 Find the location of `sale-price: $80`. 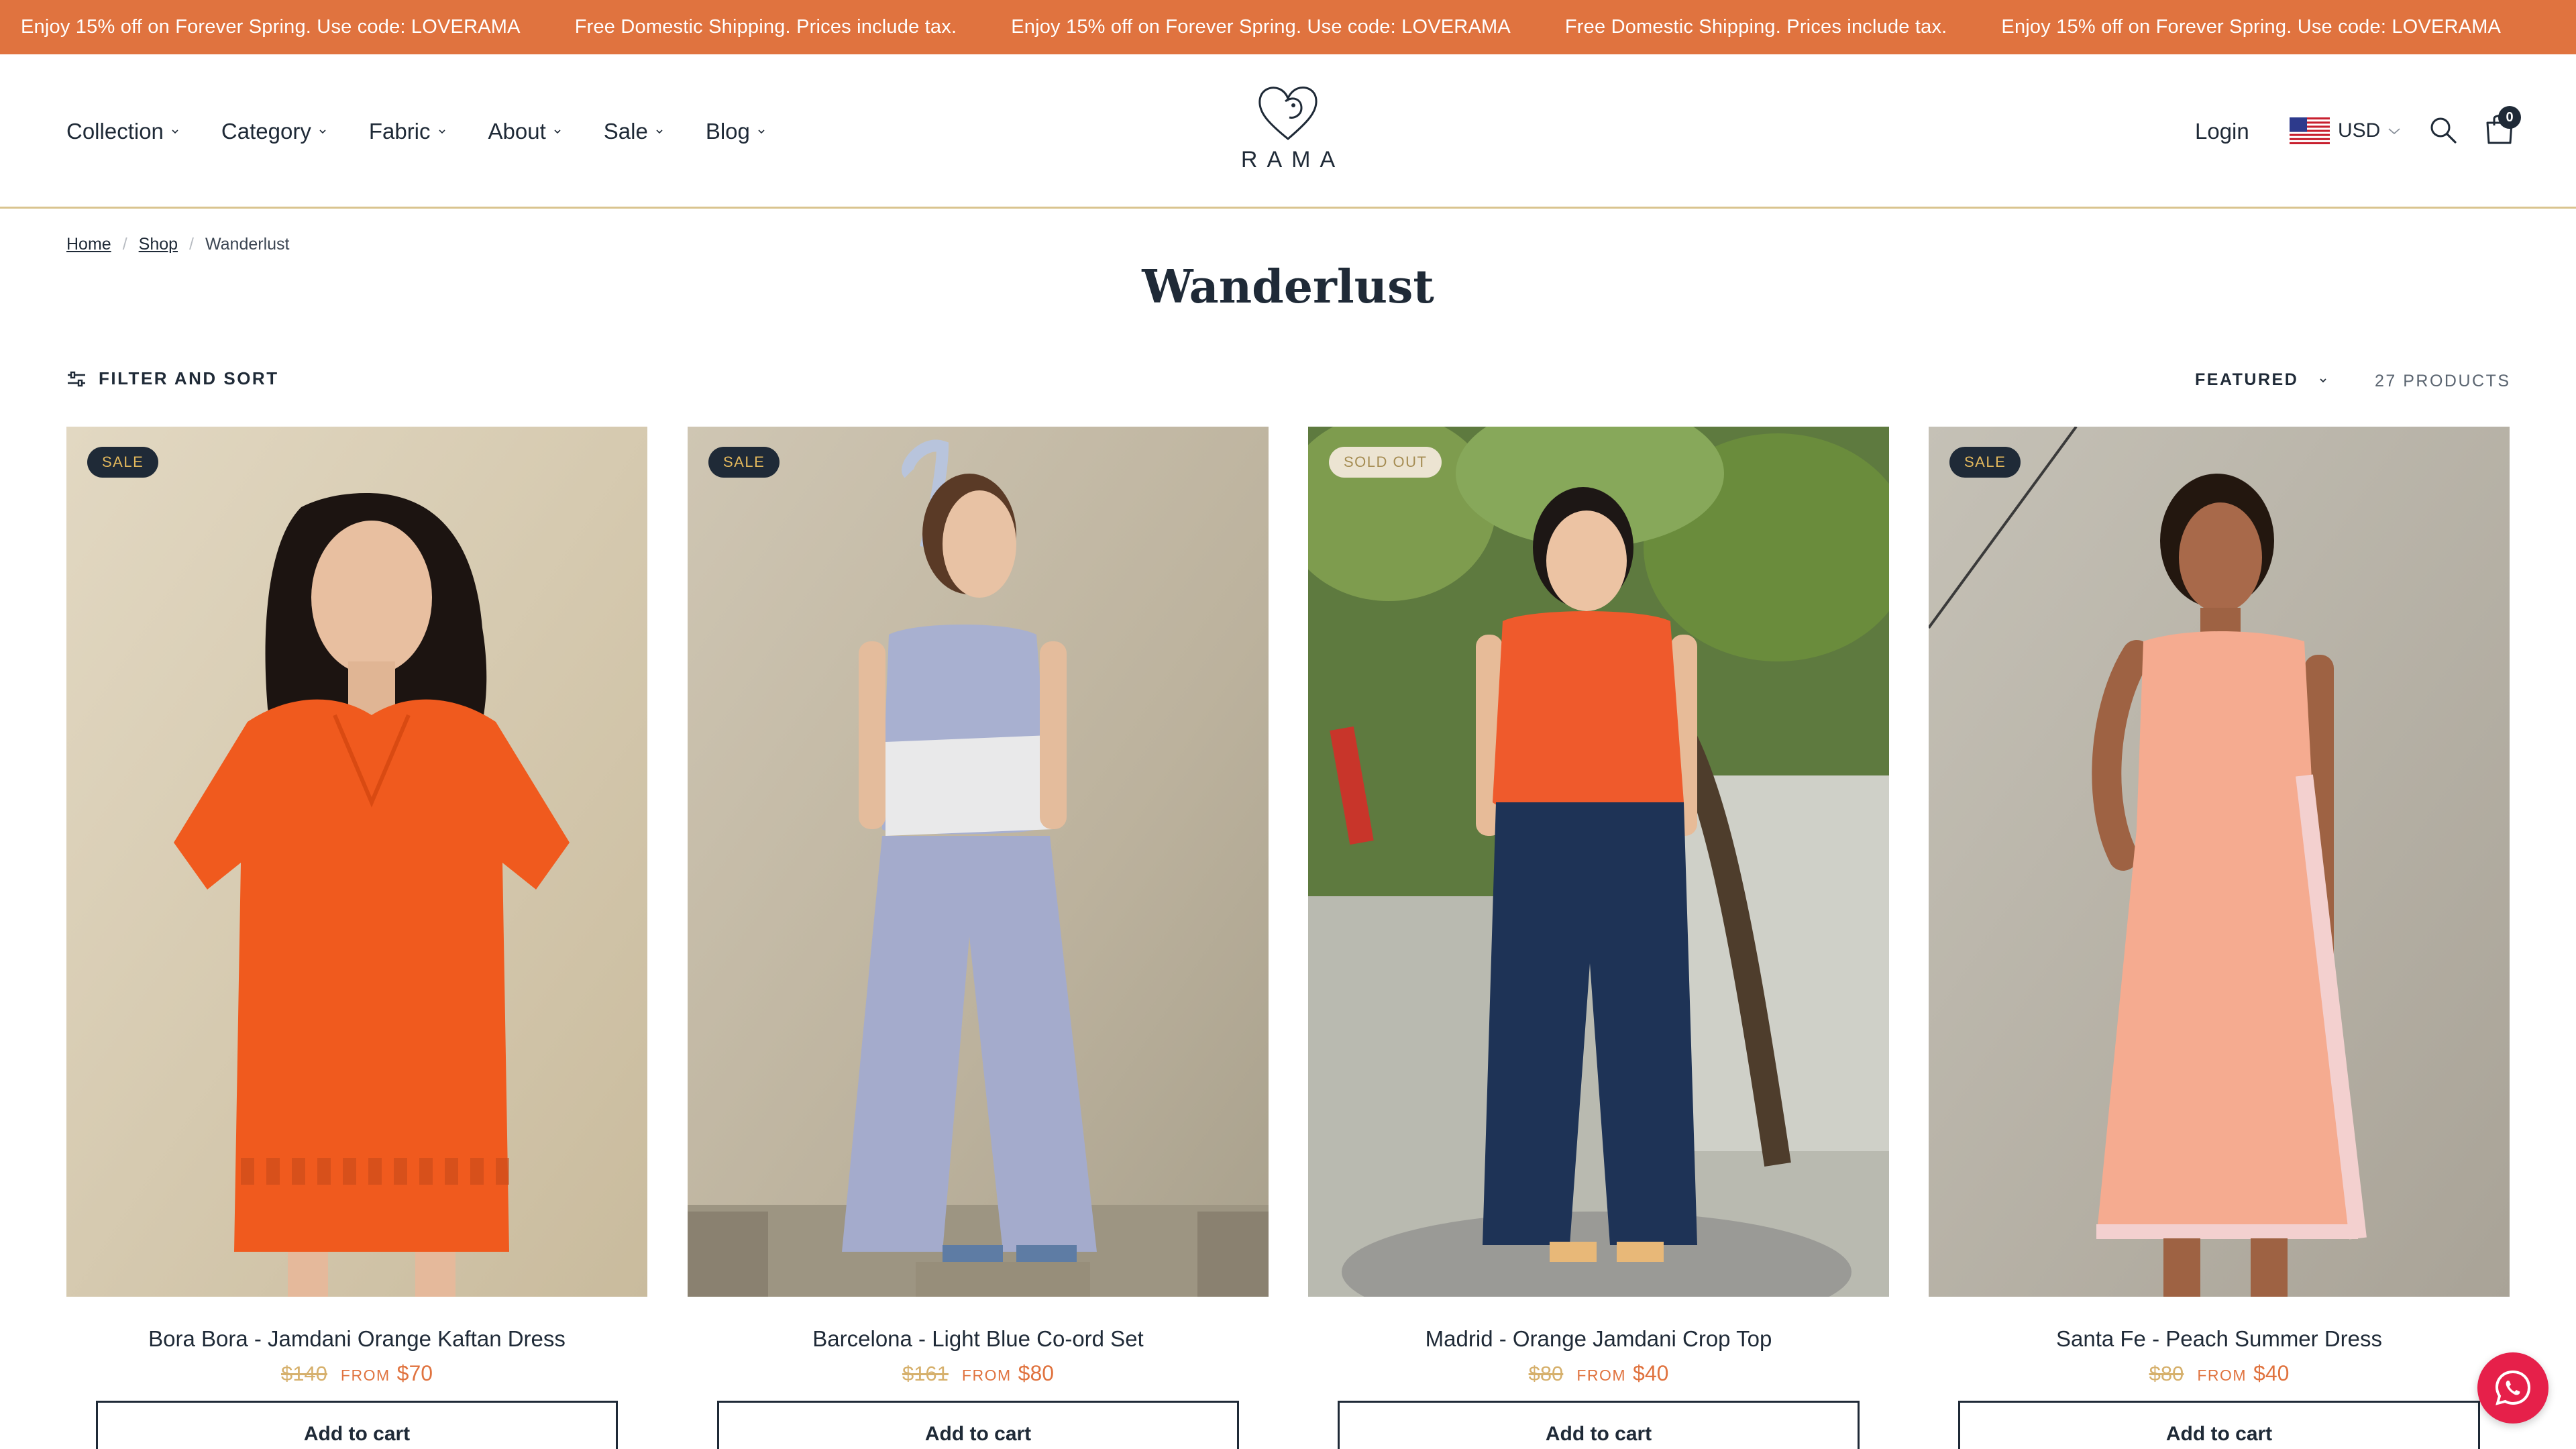

sale-price: $80 is located at coordinates (1036, 1373).